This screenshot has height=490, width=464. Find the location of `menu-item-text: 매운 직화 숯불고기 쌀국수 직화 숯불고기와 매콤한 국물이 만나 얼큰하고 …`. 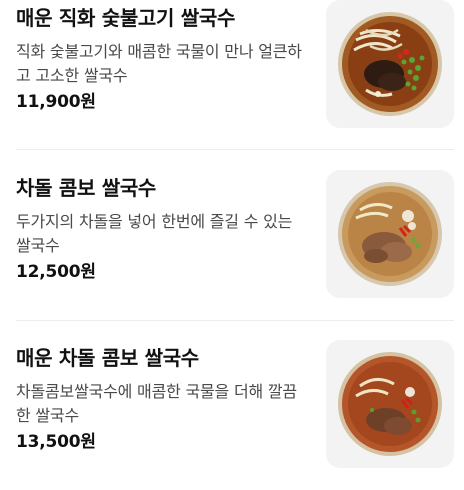

menu-item-text: 매운 직화 숯불고기 쌀국수 직화 숯불고기와 매콤한 국물이 만나 얼큰하고 … is located at coordinates (166, 59).